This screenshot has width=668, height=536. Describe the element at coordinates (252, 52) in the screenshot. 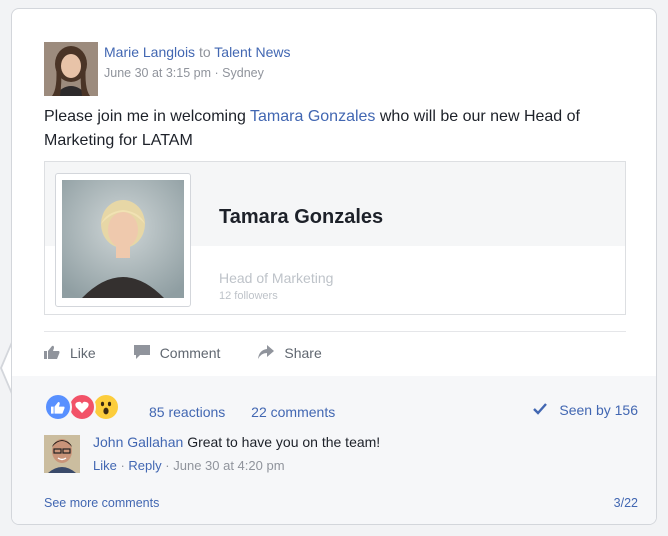

I see `group-name: Talent News` at that location.